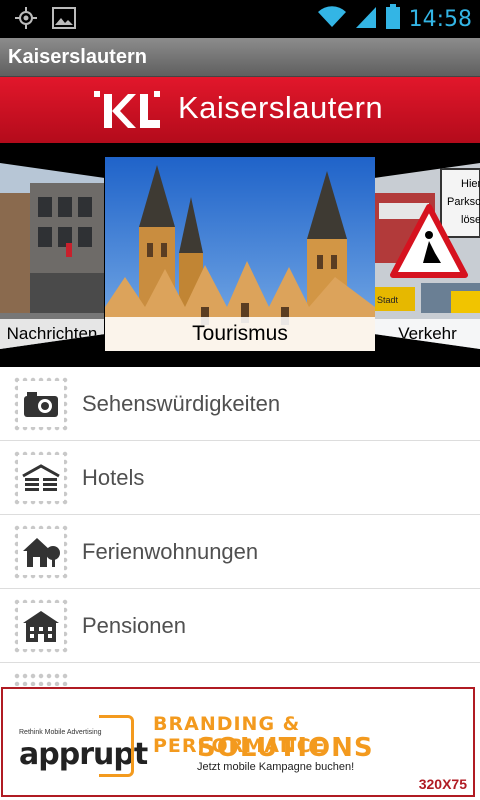  Describe the element at coordinates (281, 107) in the screenshot. I see `banner-city-name: Kaiserslautern` at that location.